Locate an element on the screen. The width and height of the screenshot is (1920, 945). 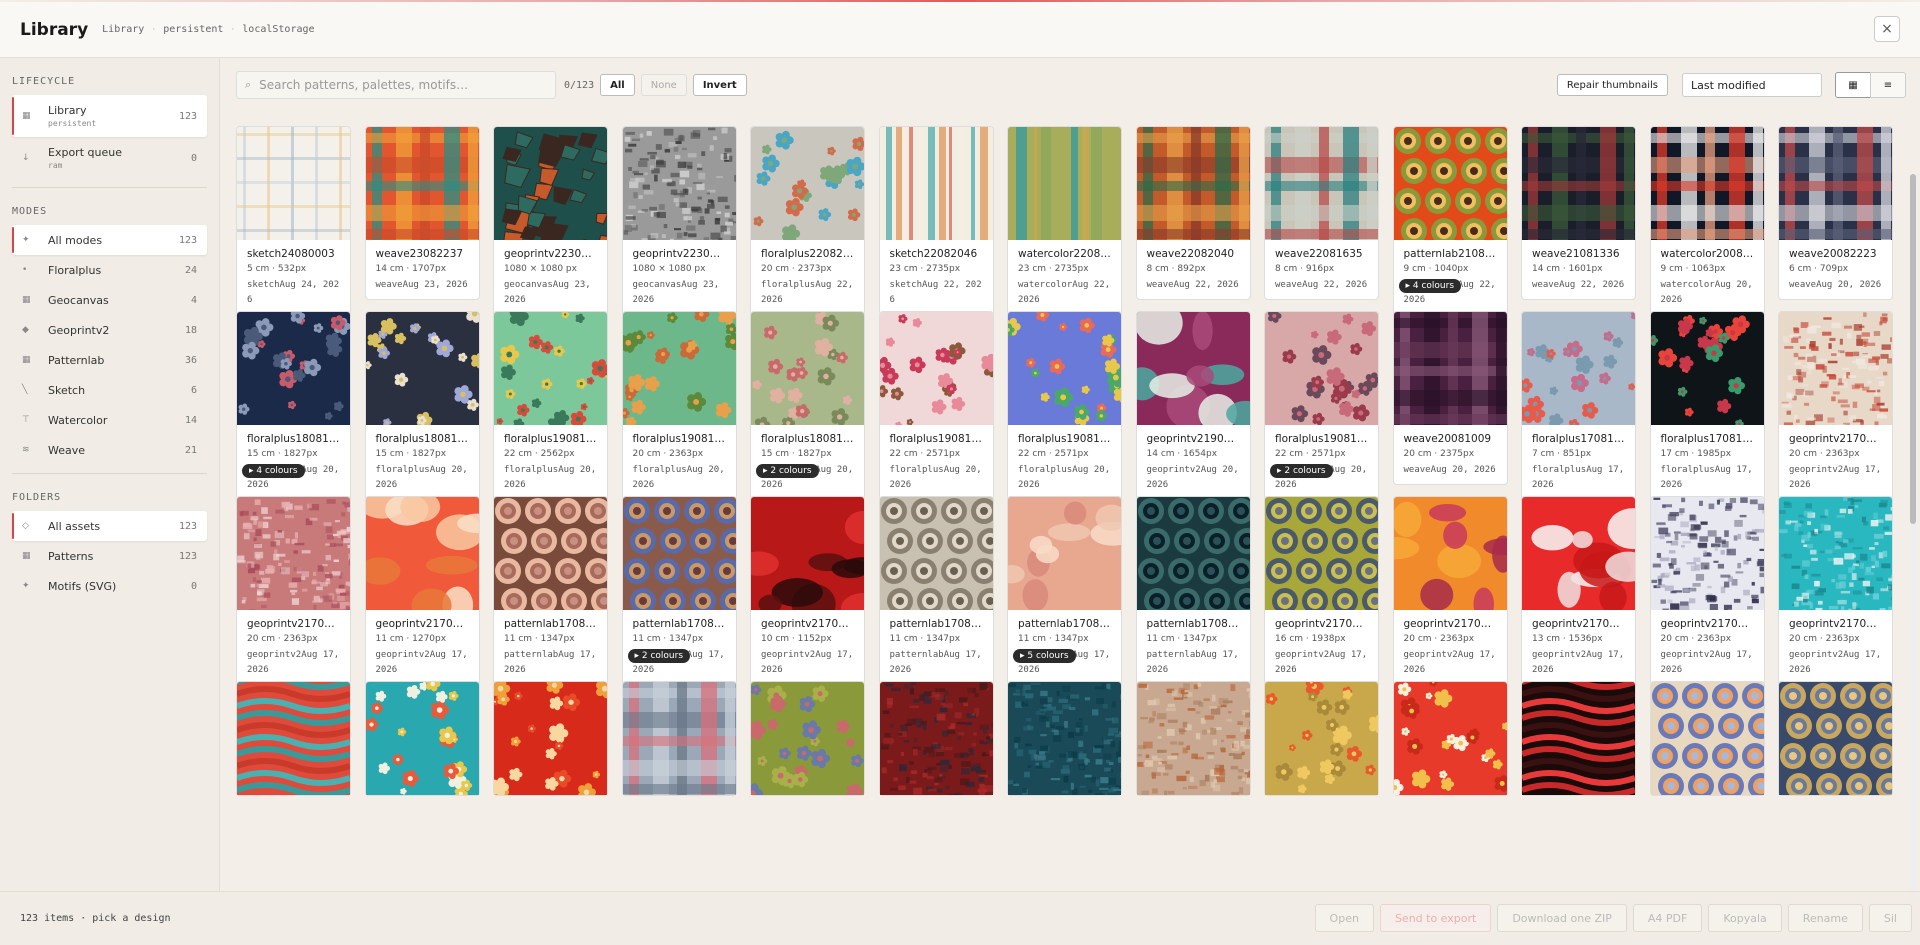
sidebar-item-weave: ≋ Weave 21 is located at coordinates (109, 450).